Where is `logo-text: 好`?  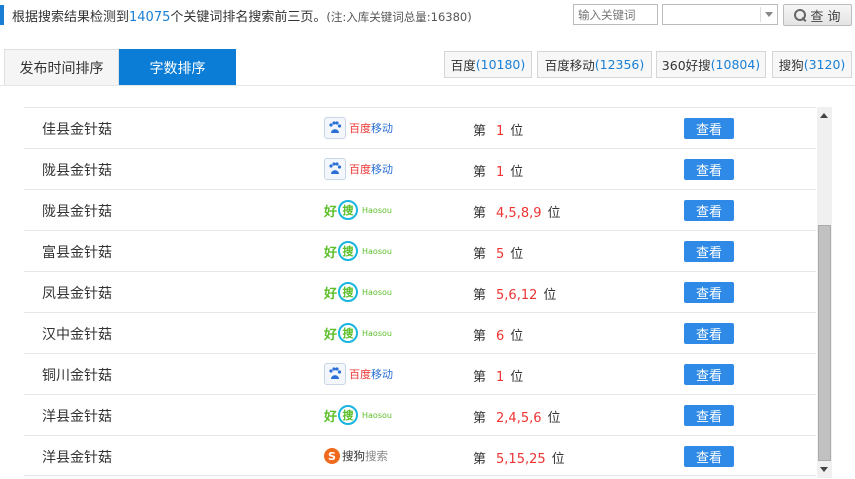
logo-text: 好 is located at coordinates (331, 335).